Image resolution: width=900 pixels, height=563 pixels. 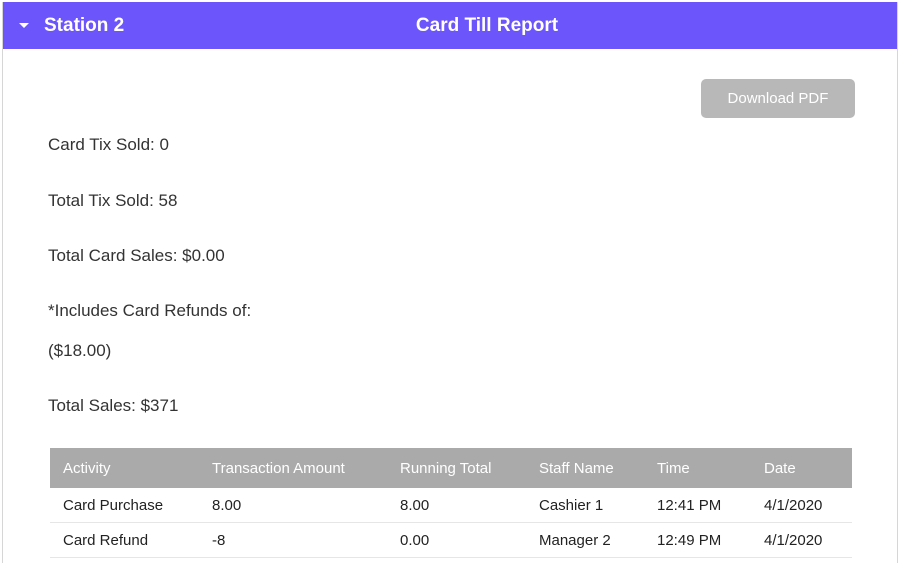 I want to click on cell-staff-name: Manager 2, so click(x=585, y=540).